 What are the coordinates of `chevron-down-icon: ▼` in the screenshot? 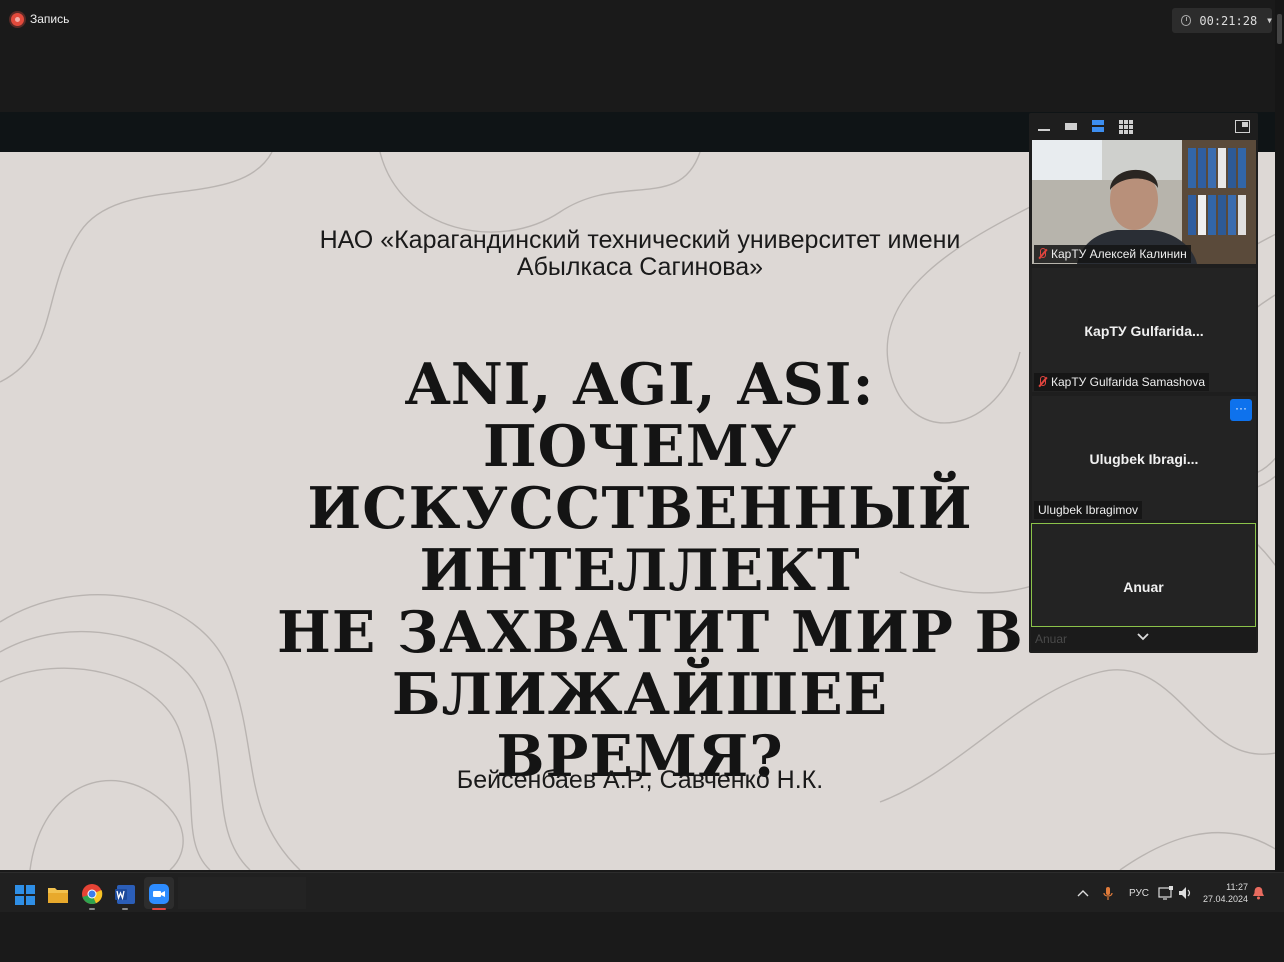 It's located at (1269, 20).